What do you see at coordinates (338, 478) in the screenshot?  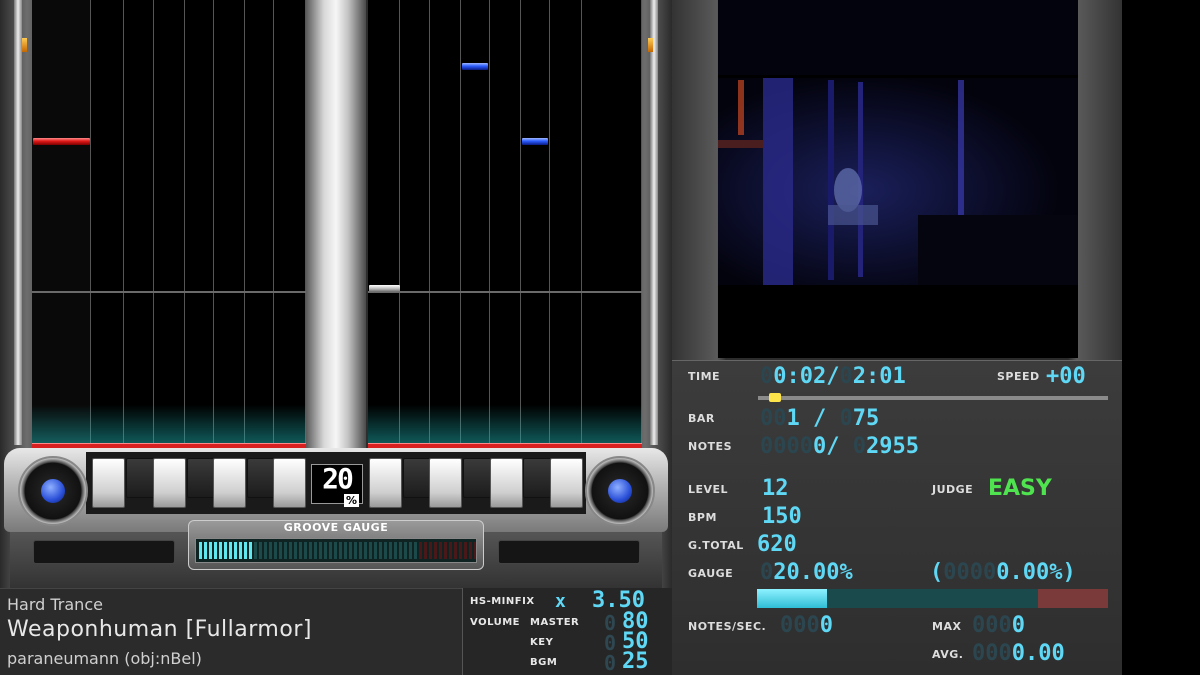 I see `gauge-percent-number: 20` at bounding box center [338, 478].